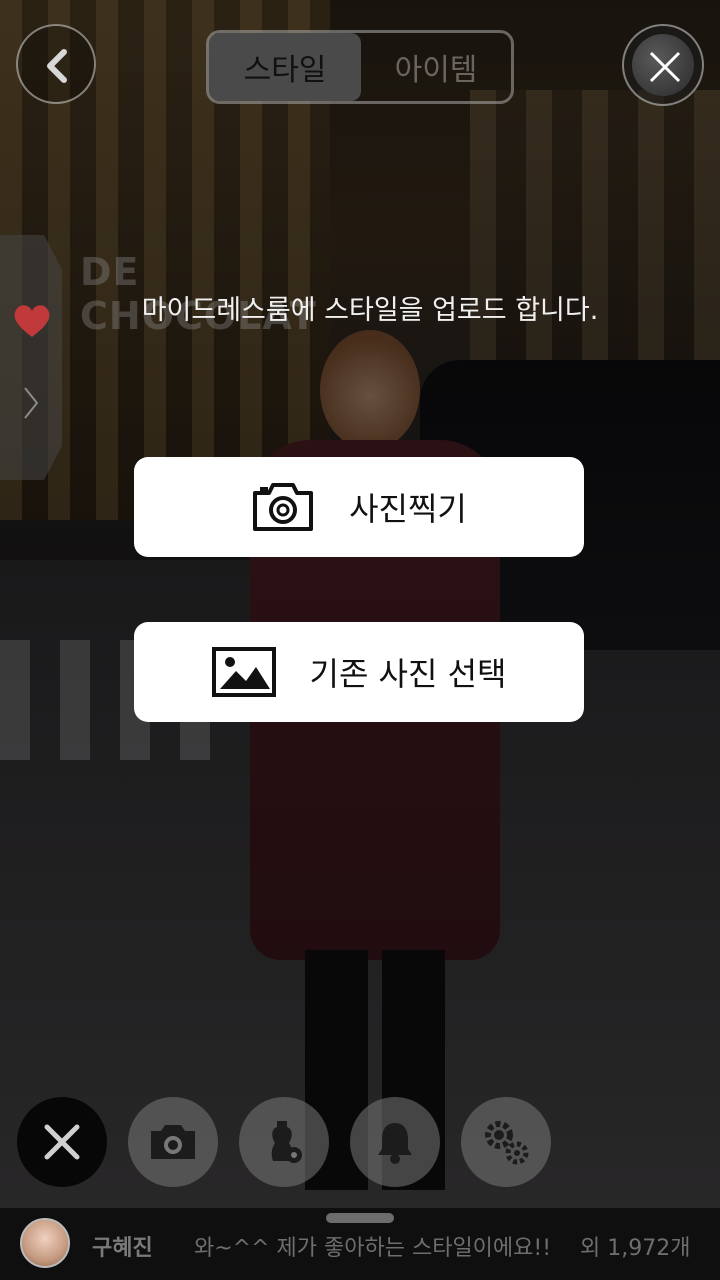  I want to click on feed-count: 외 1,972개, so click(635, 1248).